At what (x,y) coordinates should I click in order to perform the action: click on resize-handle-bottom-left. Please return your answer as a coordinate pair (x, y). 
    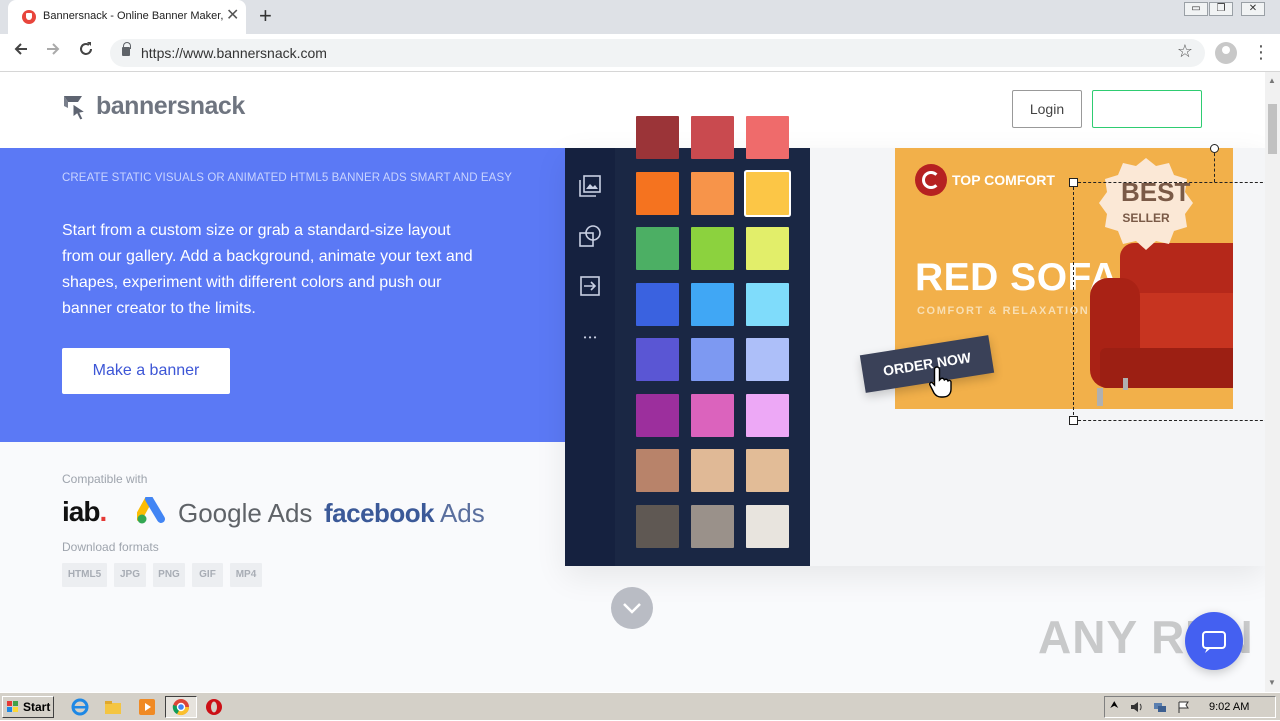
    Looking at the image, I should click on (1073, 420).